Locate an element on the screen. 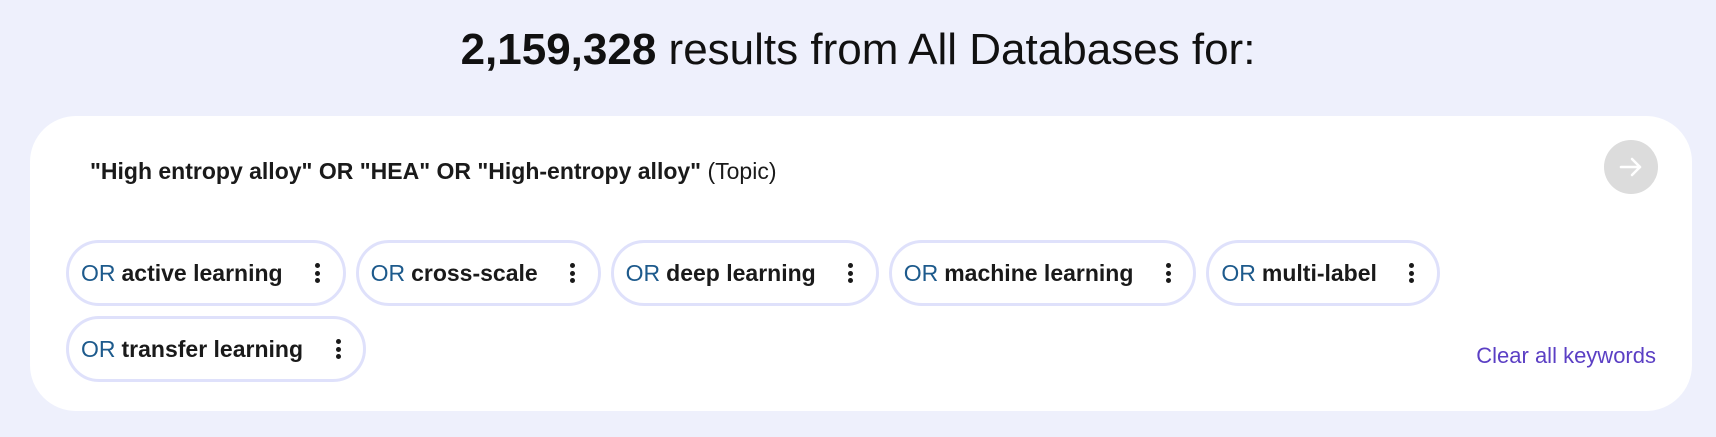 This screenshot has width=1716, height=437. clear-all-keywords-link: Clear all keywords is located at coordinates (1566, 356).